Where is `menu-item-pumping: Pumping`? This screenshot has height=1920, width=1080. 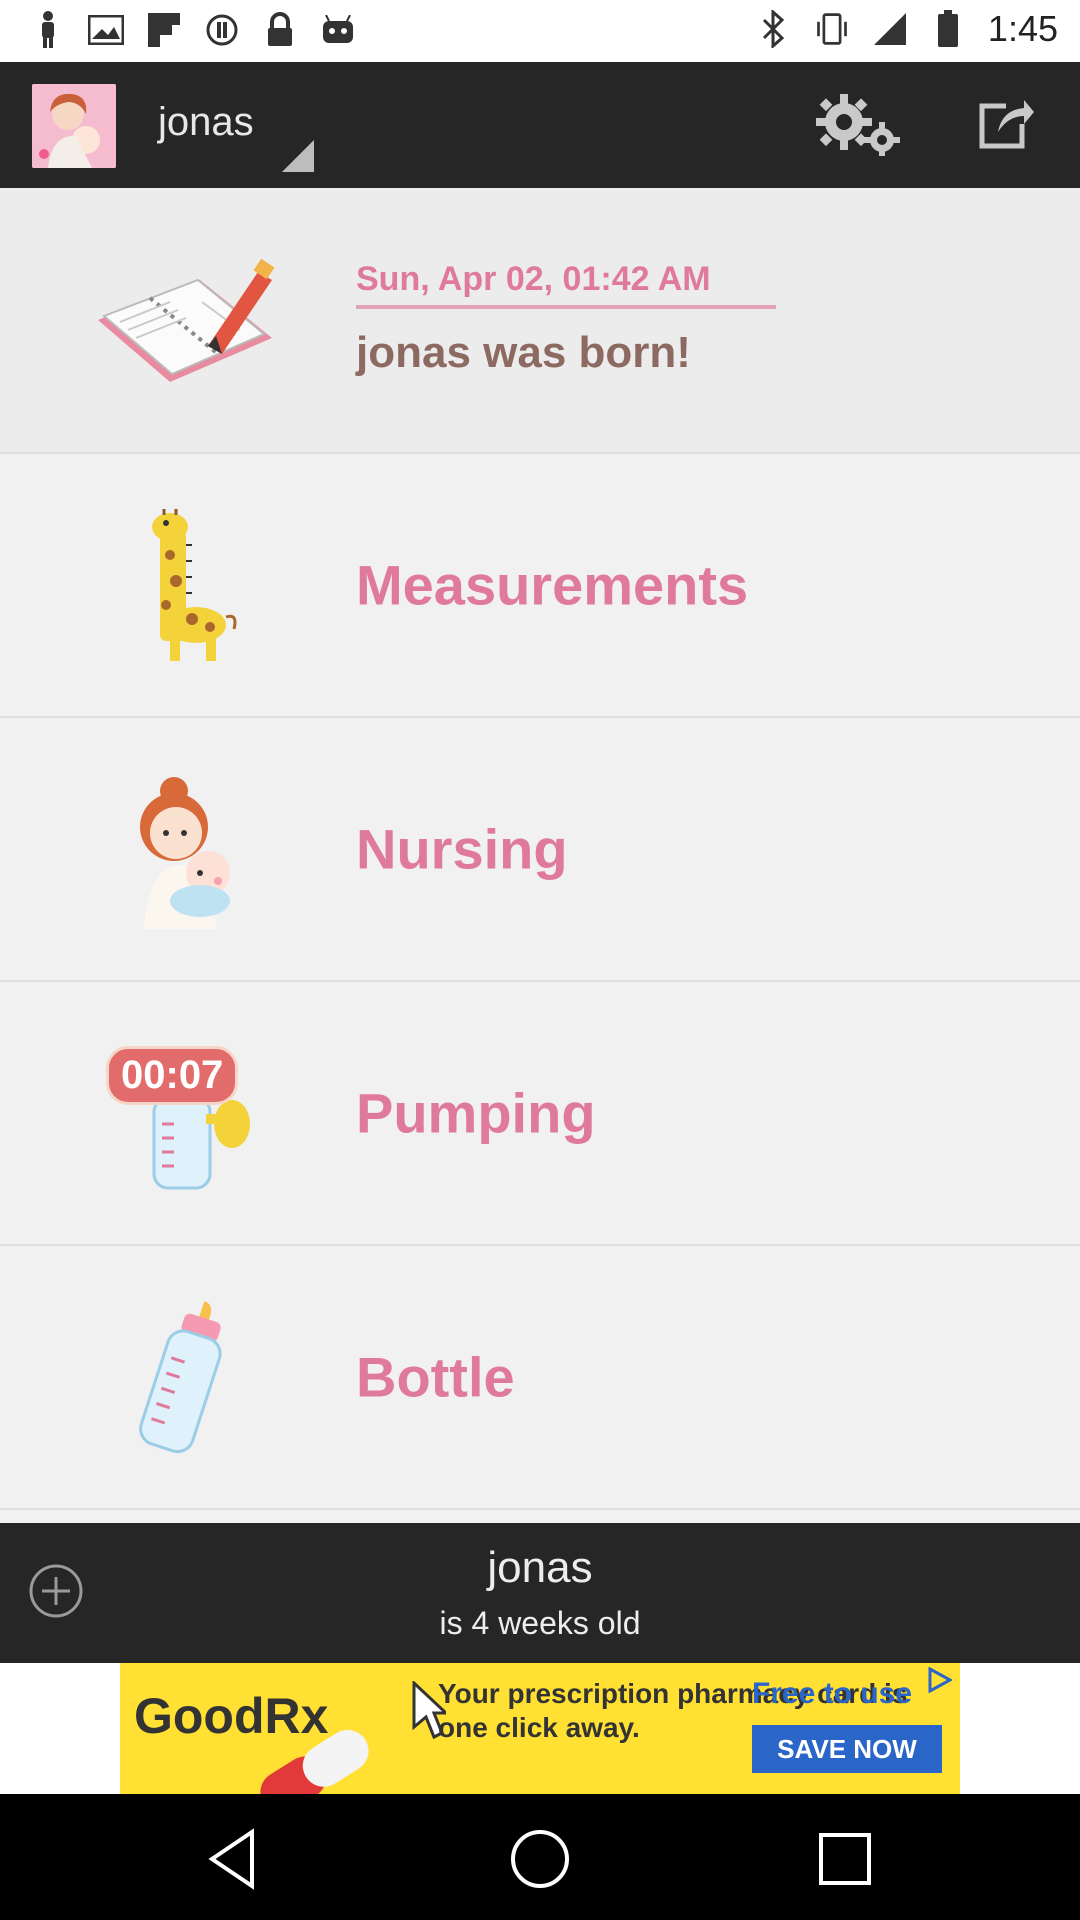
menu-item-pumping: Pumping is located at coordinates (540, 1114).